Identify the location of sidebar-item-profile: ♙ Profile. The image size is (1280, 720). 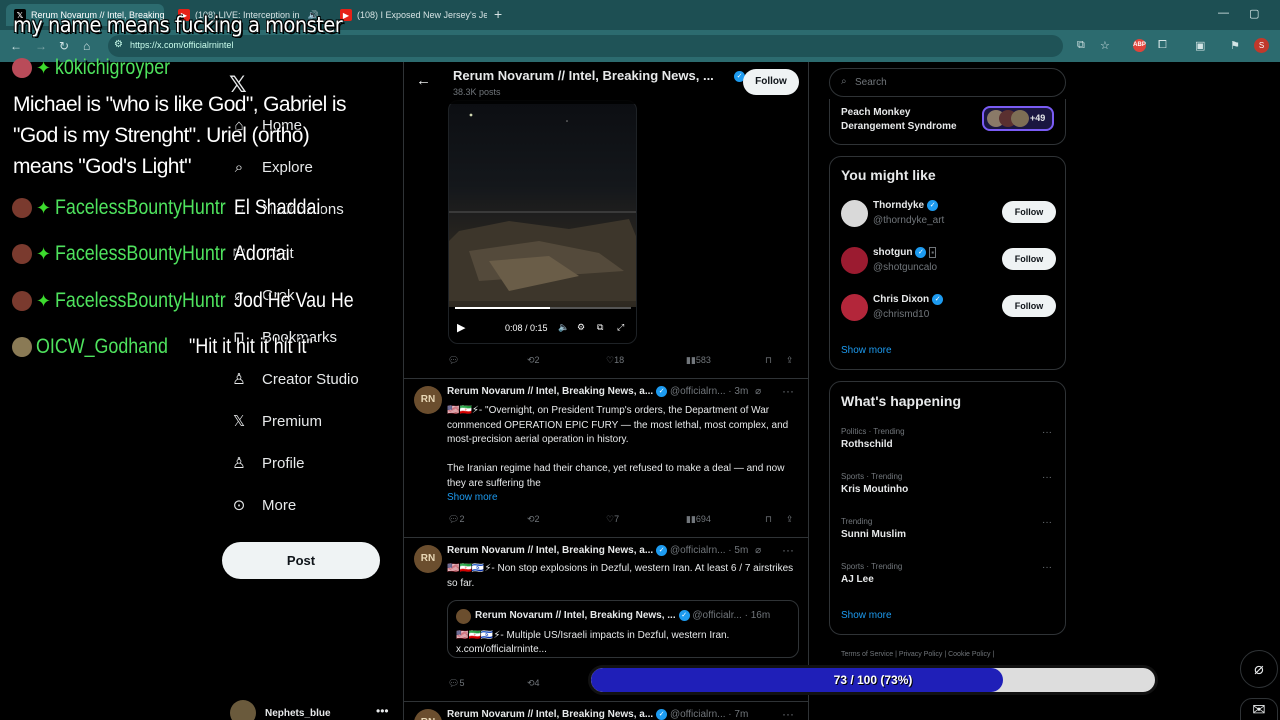
(267, 463).